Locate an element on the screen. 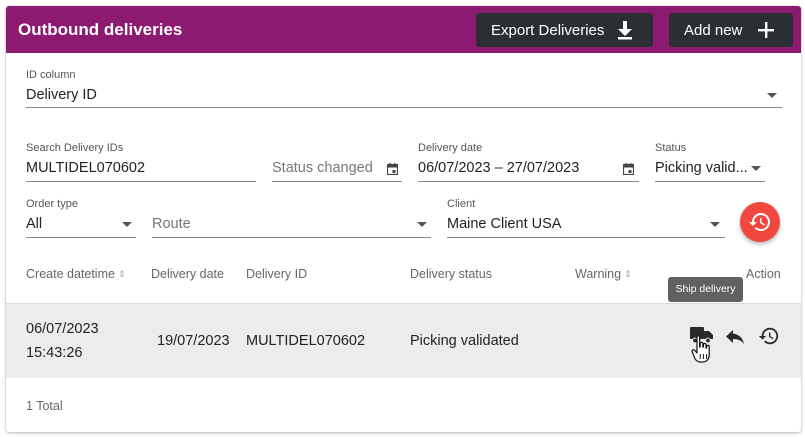 The height and width of the screenshot is (437, 805). column-label: Create datetime is located at coordinates (70, 274).